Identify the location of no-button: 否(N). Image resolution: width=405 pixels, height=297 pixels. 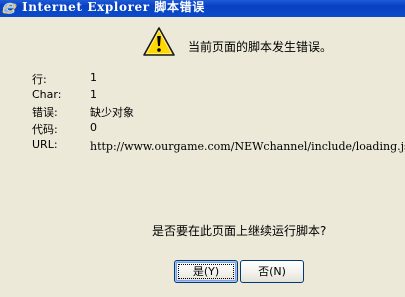
(272, 271).